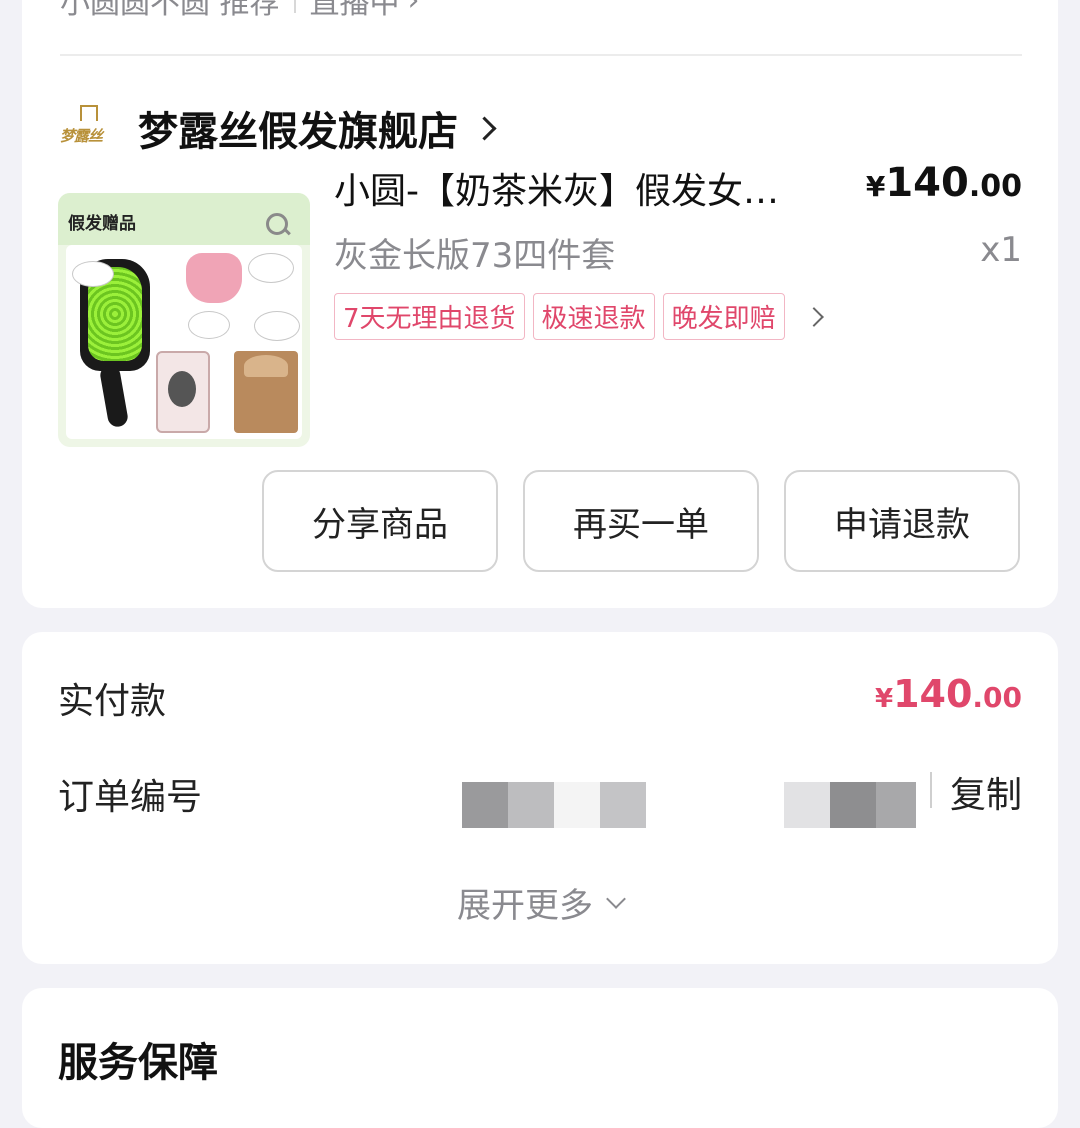  I want to click on product-spec: 灰金长版73四件套, so click(475, 256).